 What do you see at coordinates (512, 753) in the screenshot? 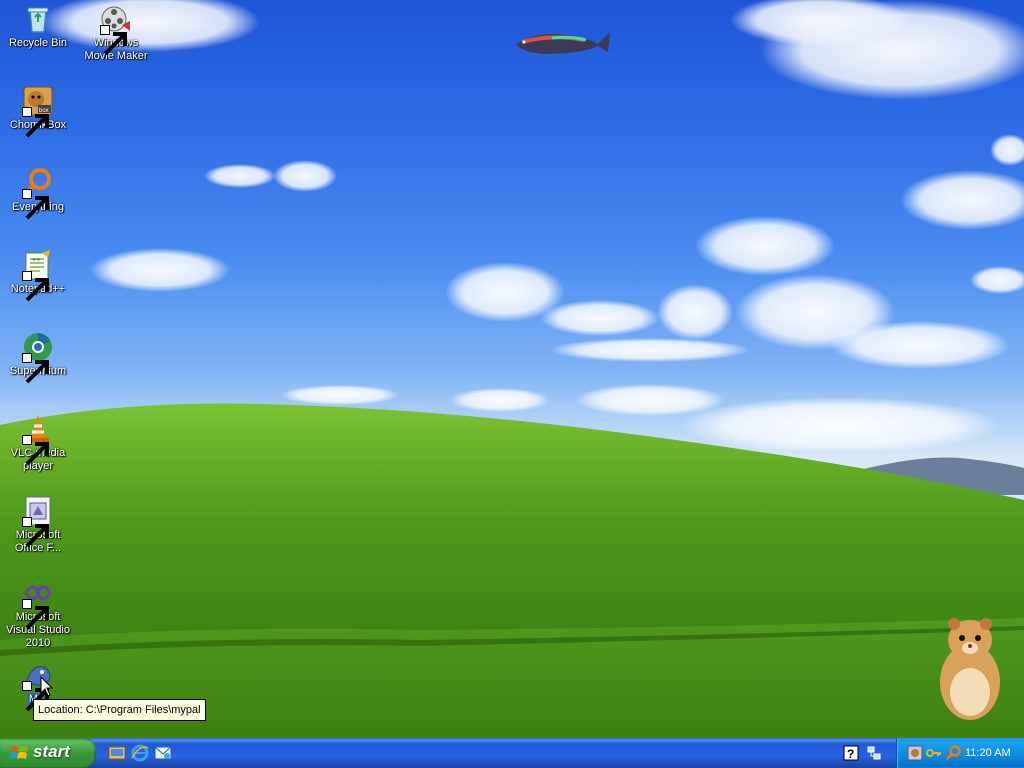
I see `taskbar: start ? 11:20 AM` at bounding box center [512, 753].